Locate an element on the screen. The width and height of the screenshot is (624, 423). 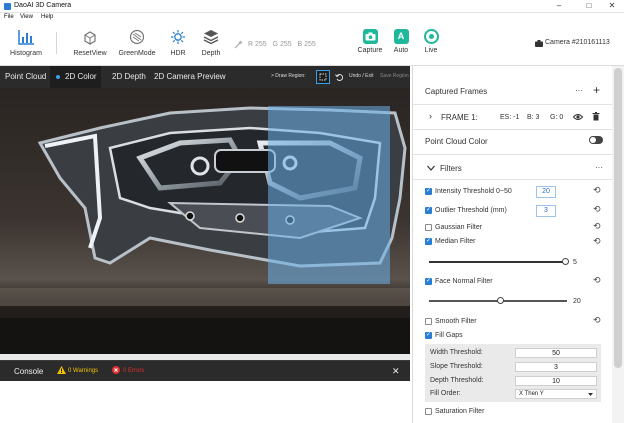
live-button: Live is located at coordinates (431, 41).